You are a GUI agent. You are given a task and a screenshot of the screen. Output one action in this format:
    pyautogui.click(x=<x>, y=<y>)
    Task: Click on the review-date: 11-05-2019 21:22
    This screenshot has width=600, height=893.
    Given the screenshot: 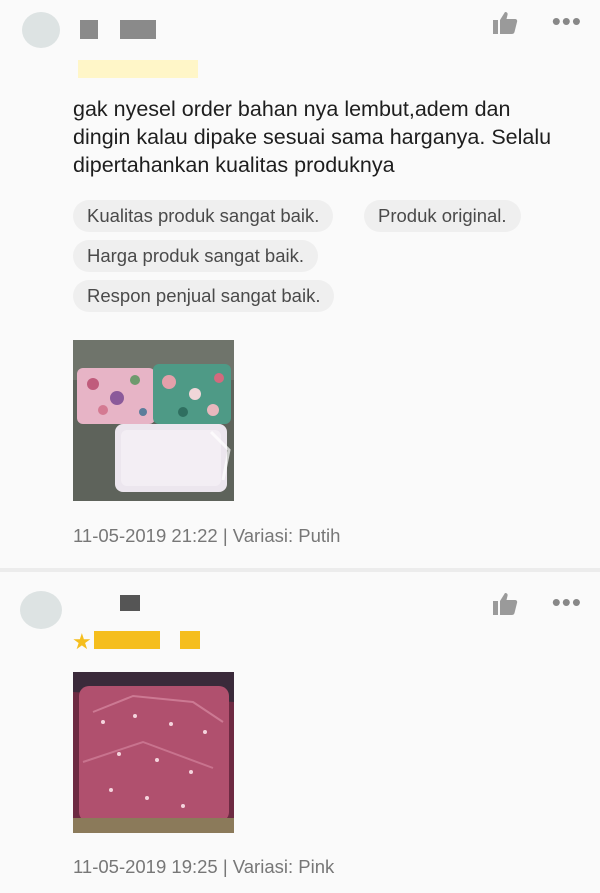 What is the action you would take?
    pyautogui.click(x=145, y=535)
    